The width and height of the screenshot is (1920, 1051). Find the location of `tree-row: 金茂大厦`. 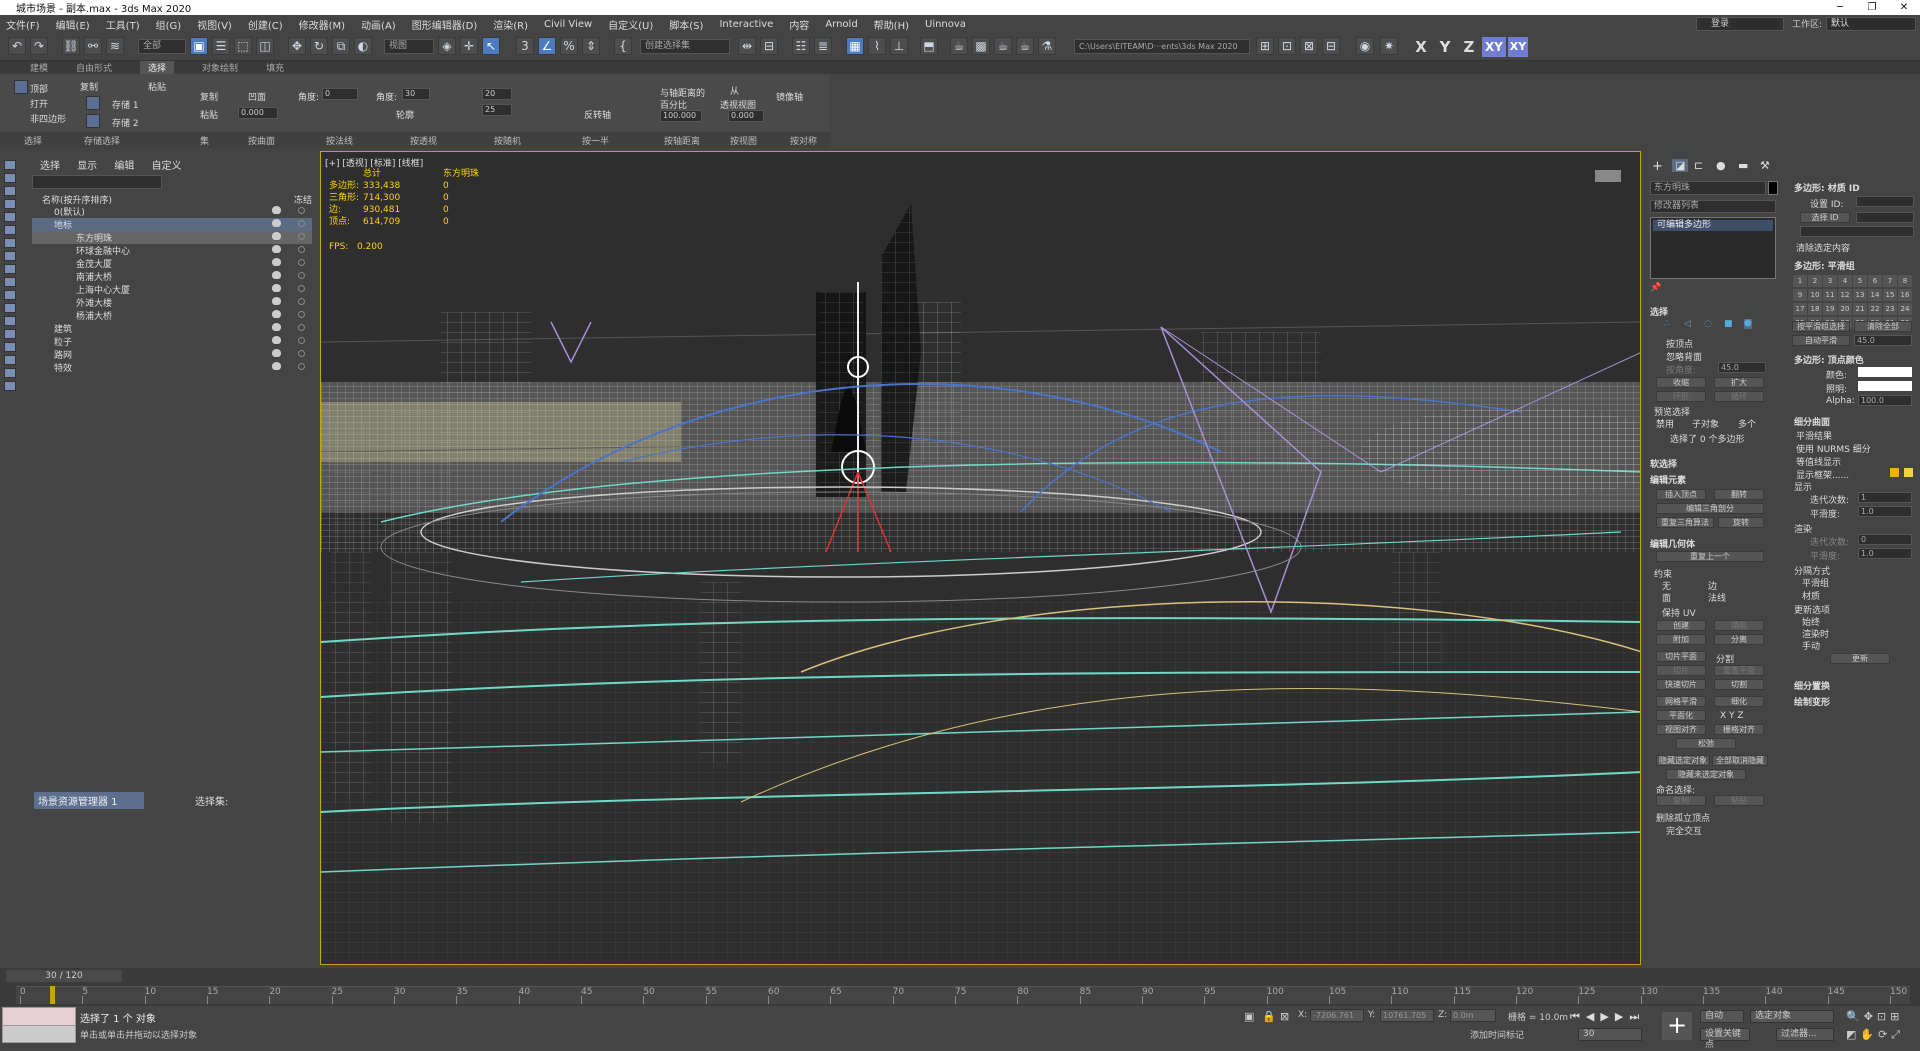

tree-row: 金茂大厦 is located at coordinates (172, 263).